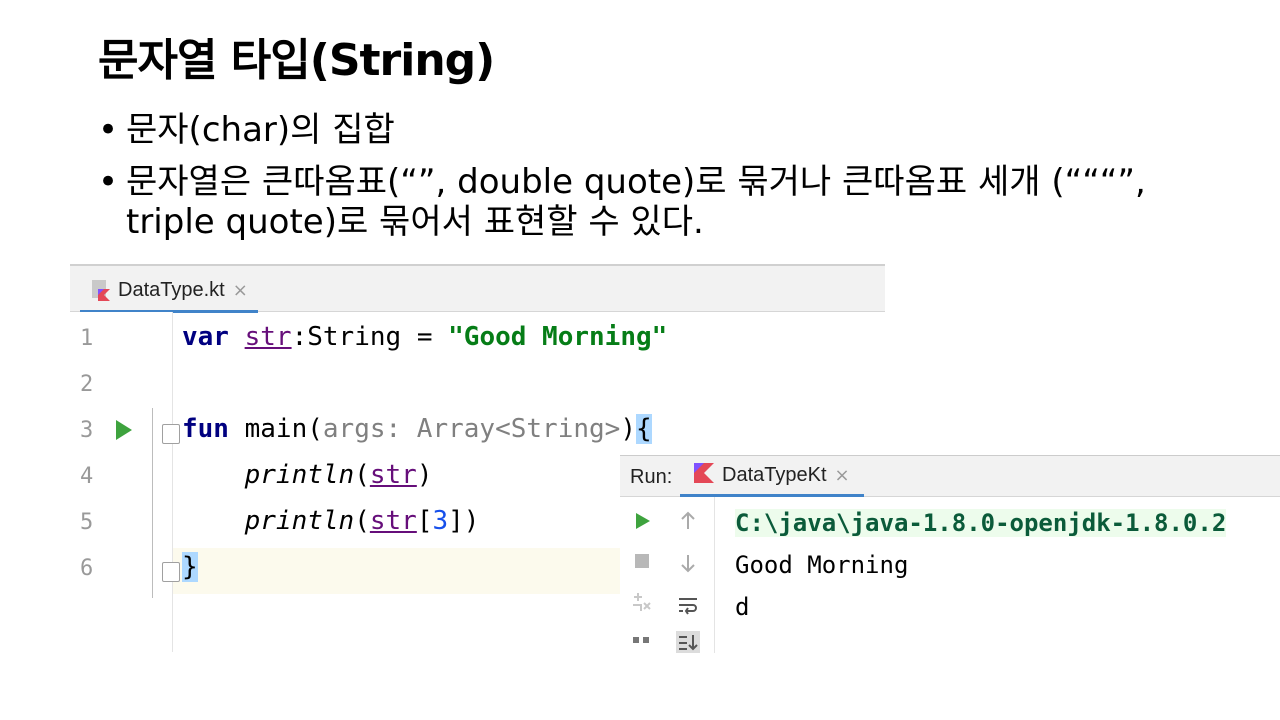 Image resolution: width=1280 pixels, height=720 pixels. What do you see at coordinates (260, 130) in the screenshot?
I see `bullet-text: 문자(char)의 집합` at bounding box center [260, 130].